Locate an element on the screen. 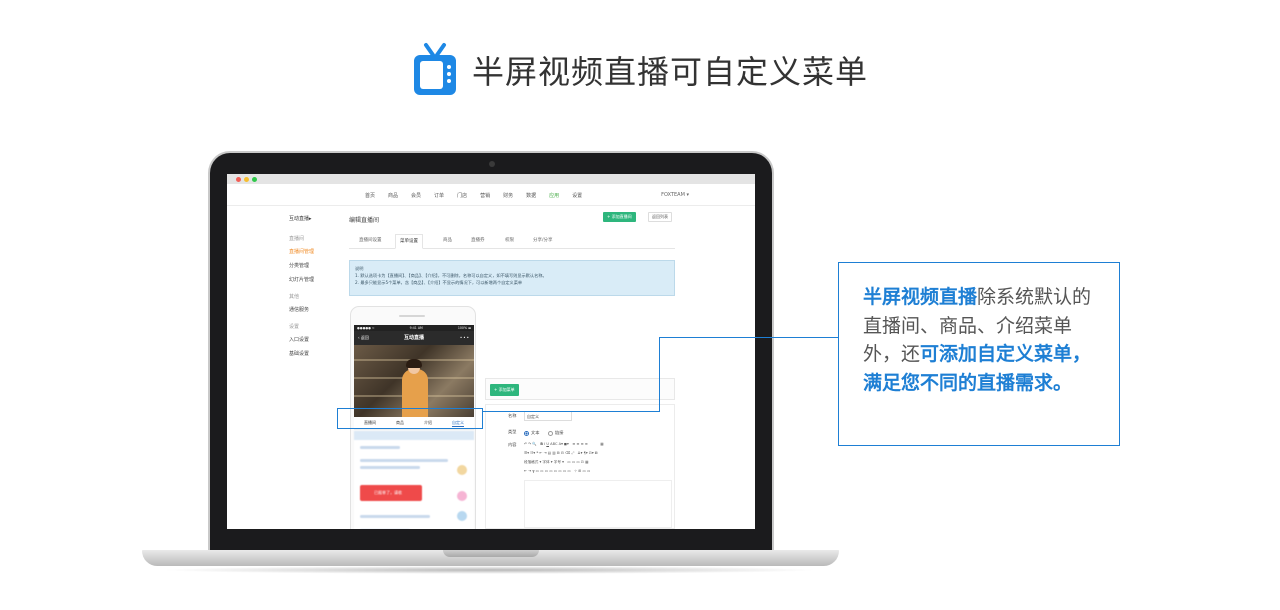 This screenshot has width=1280, height=610. phone-speaker is located at coordinates (412, 316).